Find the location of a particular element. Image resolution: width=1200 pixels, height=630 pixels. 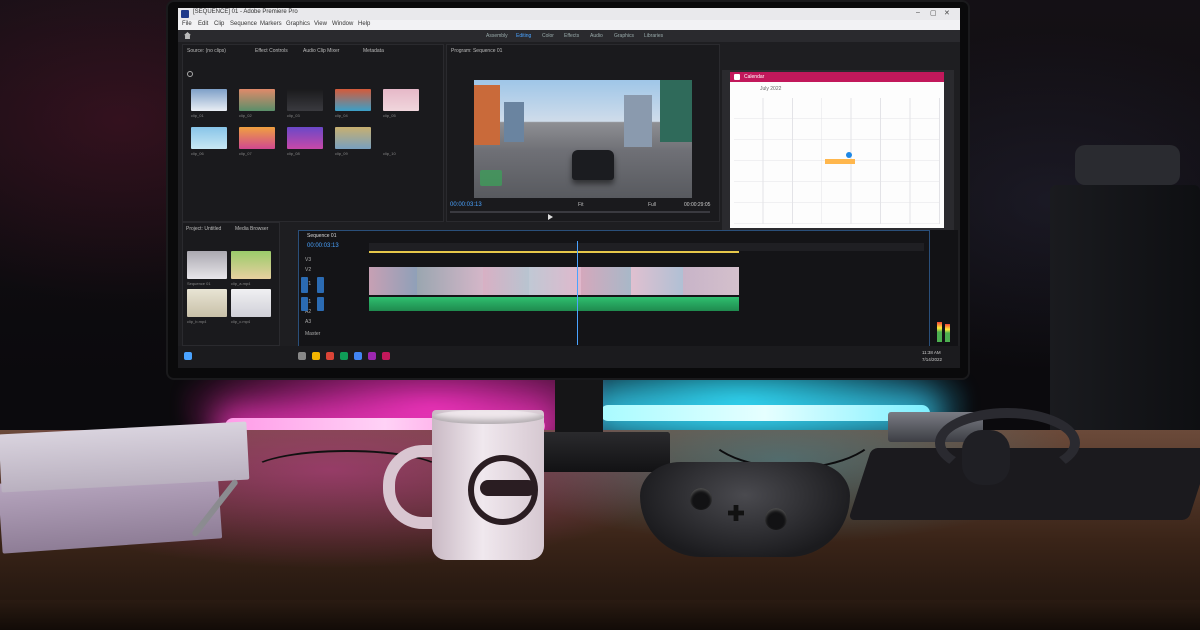

monitor-stand-neck is located at coordinates (579, 405).